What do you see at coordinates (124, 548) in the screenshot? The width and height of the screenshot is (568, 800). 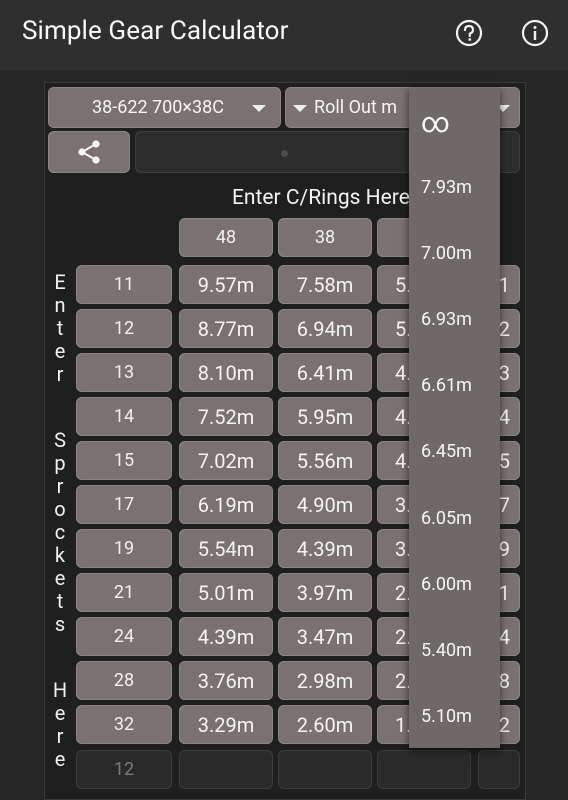 I see `sprocket-19: 19` at bounding box center [124, 548].